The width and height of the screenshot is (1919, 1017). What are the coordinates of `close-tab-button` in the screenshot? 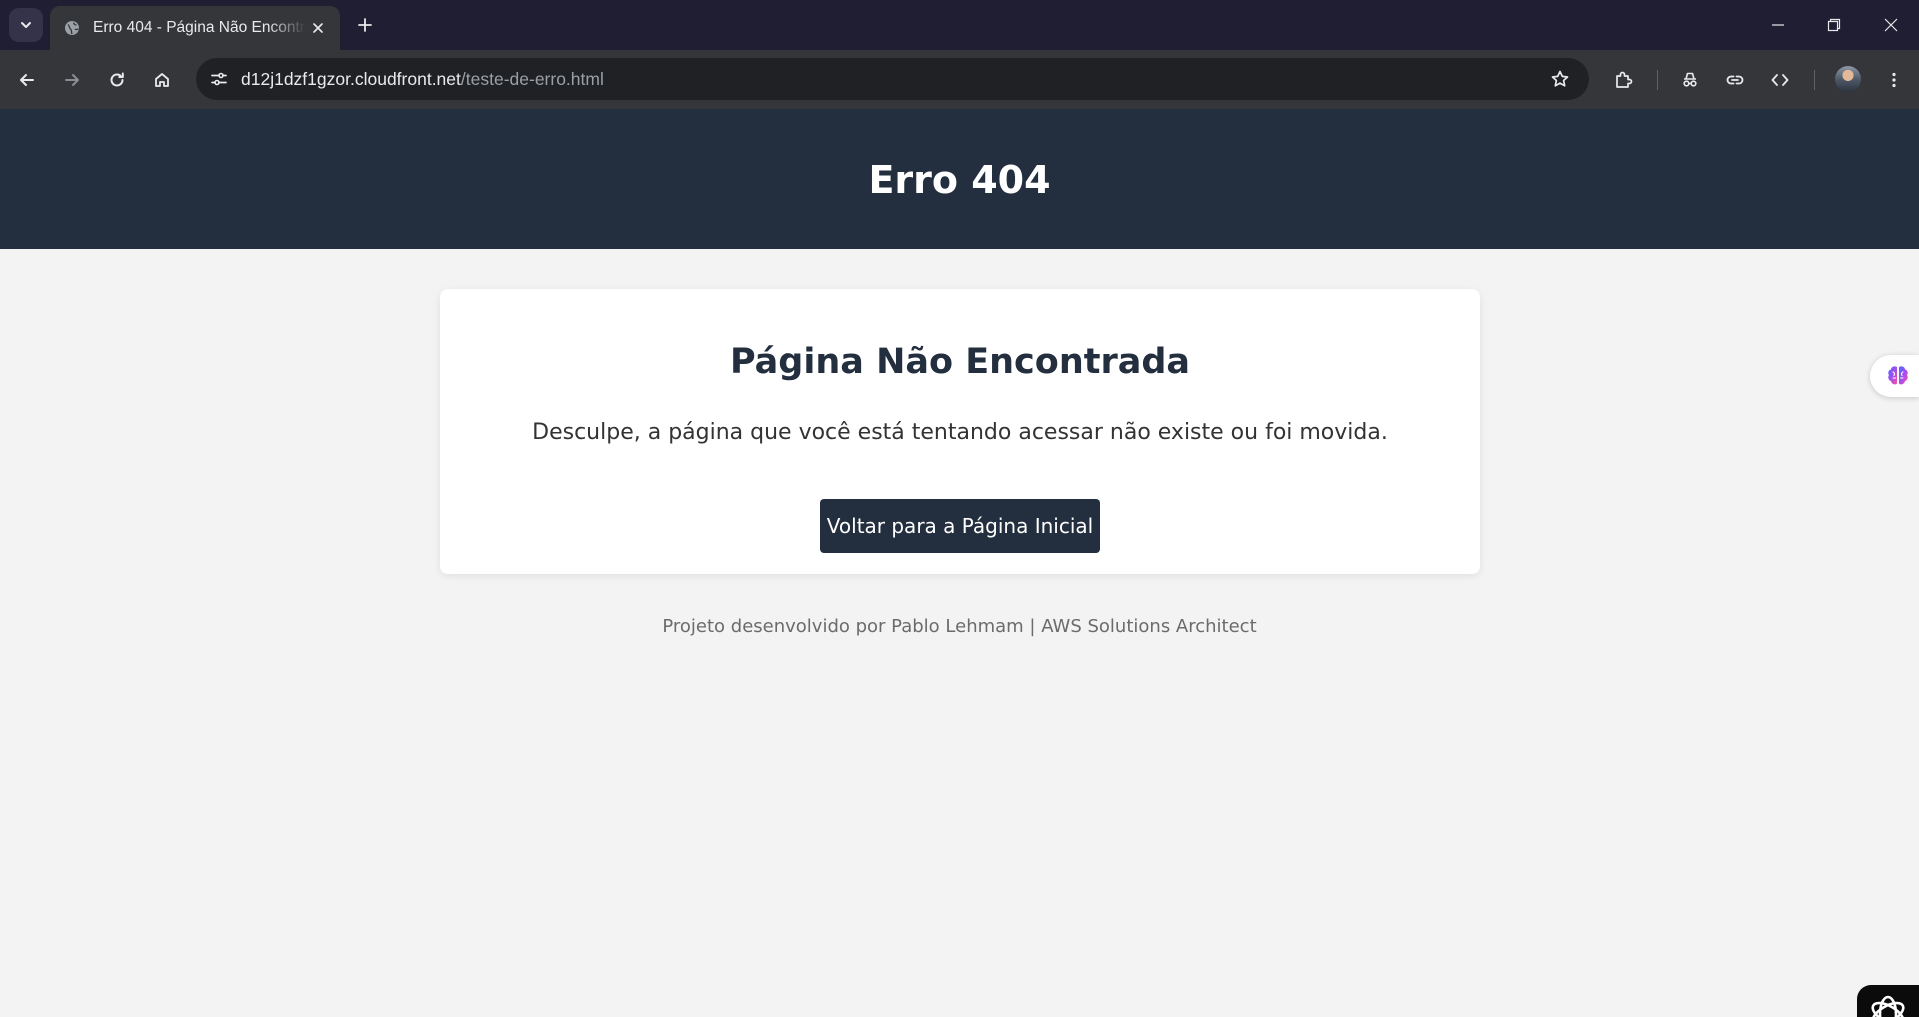 It's located at (318, 28).